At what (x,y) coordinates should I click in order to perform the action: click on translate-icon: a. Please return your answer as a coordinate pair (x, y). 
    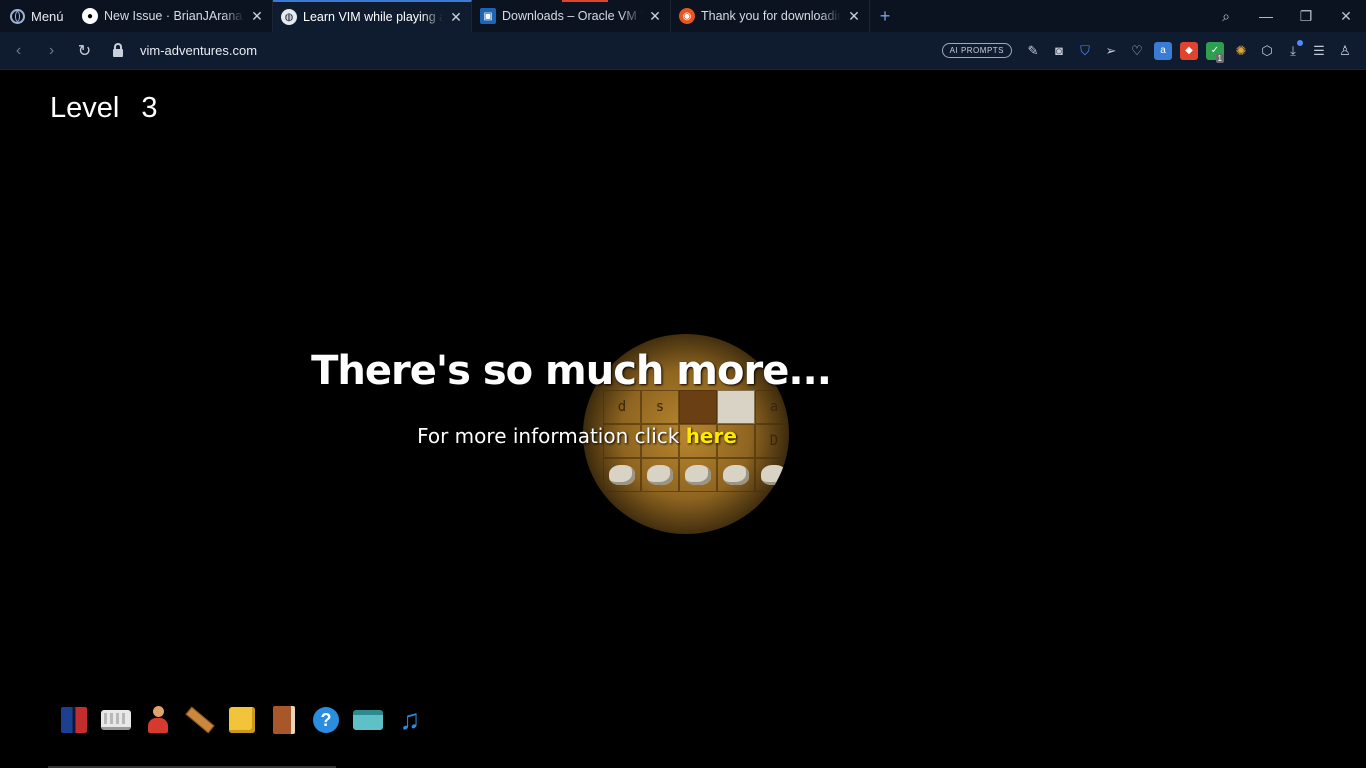
    Looking at the image, I should click on (1163, 50).